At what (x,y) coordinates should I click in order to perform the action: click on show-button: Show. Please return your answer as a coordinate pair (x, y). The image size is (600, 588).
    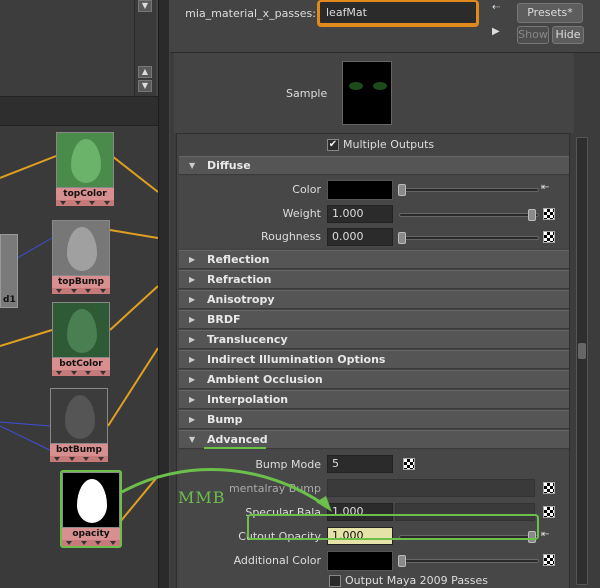
    Looking at the image, I should click on (533, 35).